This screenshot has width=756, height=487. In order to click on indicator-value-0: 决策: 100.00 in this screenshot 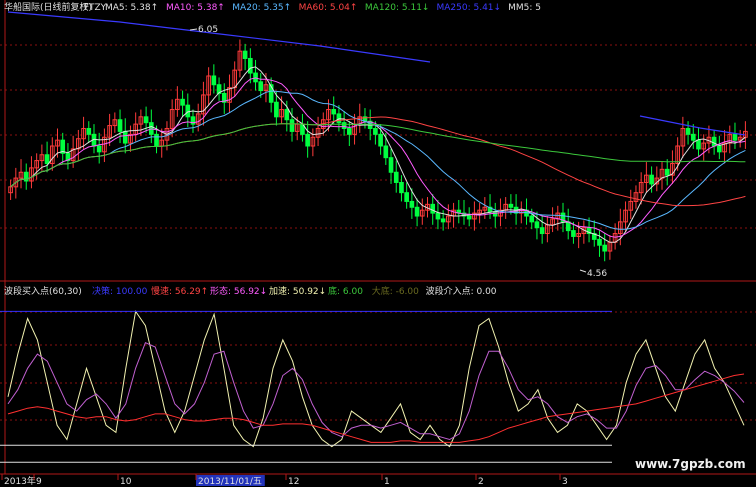, I will do `click(120, 291)`.